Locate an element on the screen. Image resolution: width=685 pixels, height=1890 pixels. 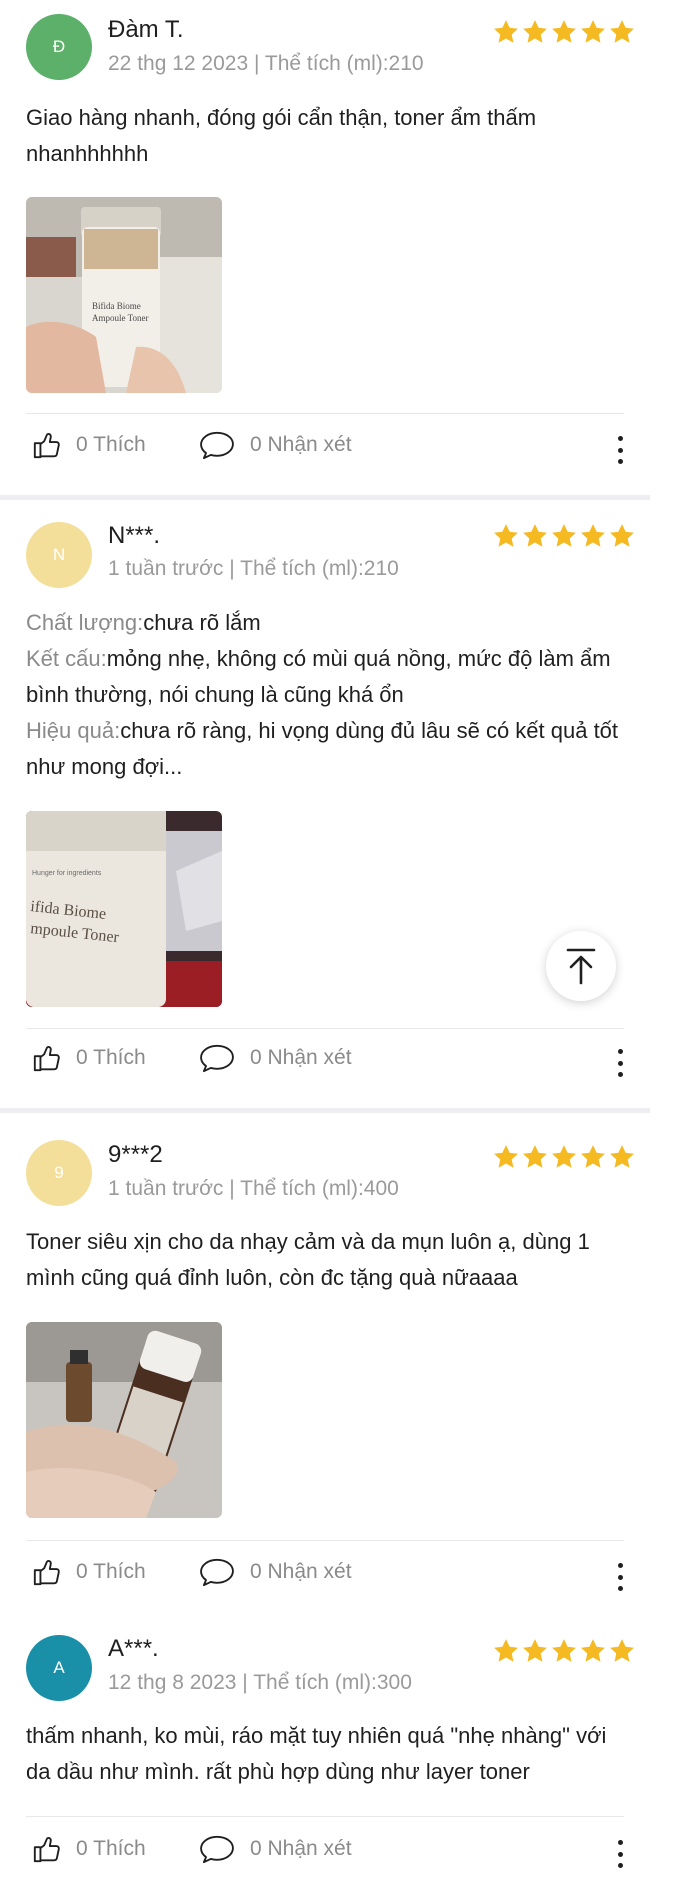
product-photo-image is located at coordinates (124, 1420).